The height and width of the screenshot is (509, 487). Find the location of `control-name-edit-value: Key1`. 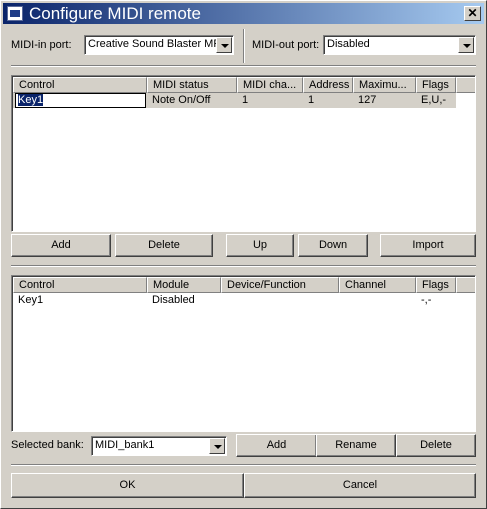

control-name-edit-value: Key1 is located at coordinates (31, 100).